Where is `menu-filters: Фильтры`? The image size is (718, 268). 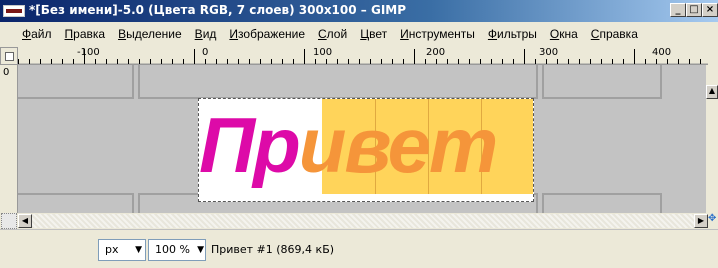 menu-filters: Фильтры is located at coordinates (512, 34).